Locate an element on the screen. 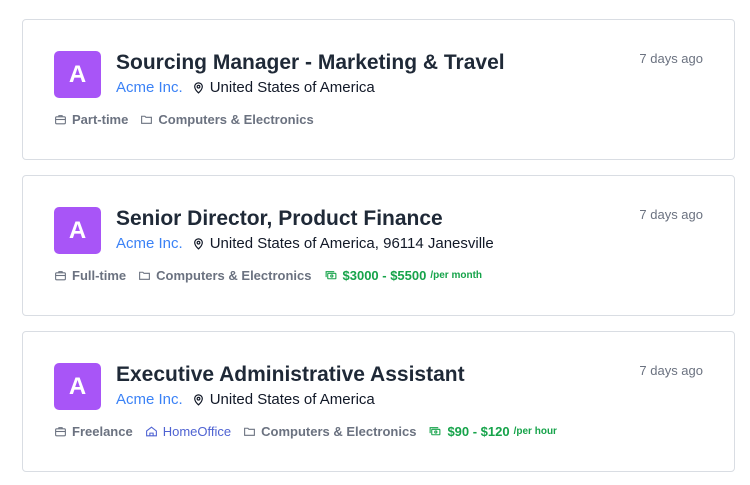 The height and width of the screenshot is (485, 750). employment-type-tag: Freelance is located at coordinates (93, 431).